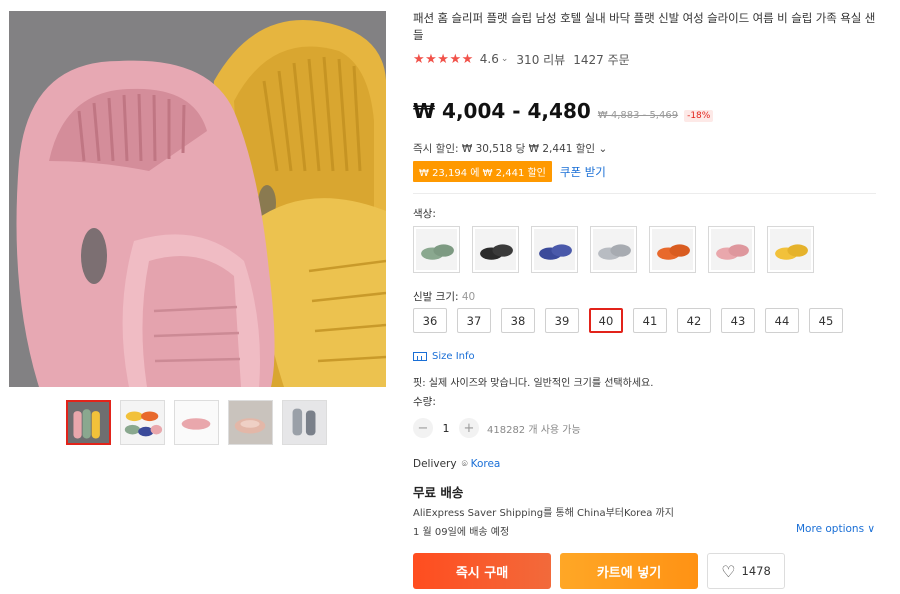 This screenshot has width=900, height=594. I want to click on star-rating-icon: ★★★★★, so click(443, 59).